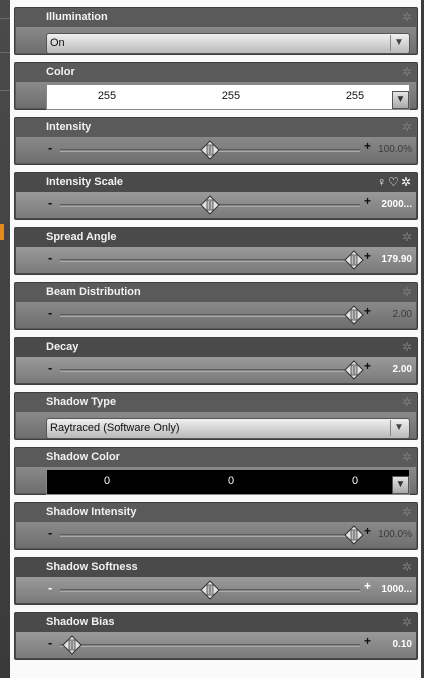 This screenshot has width=424, height=678. I want to click on spread-angle-property: Spread Angle ✲ - + 179.90, so click(216, 251).